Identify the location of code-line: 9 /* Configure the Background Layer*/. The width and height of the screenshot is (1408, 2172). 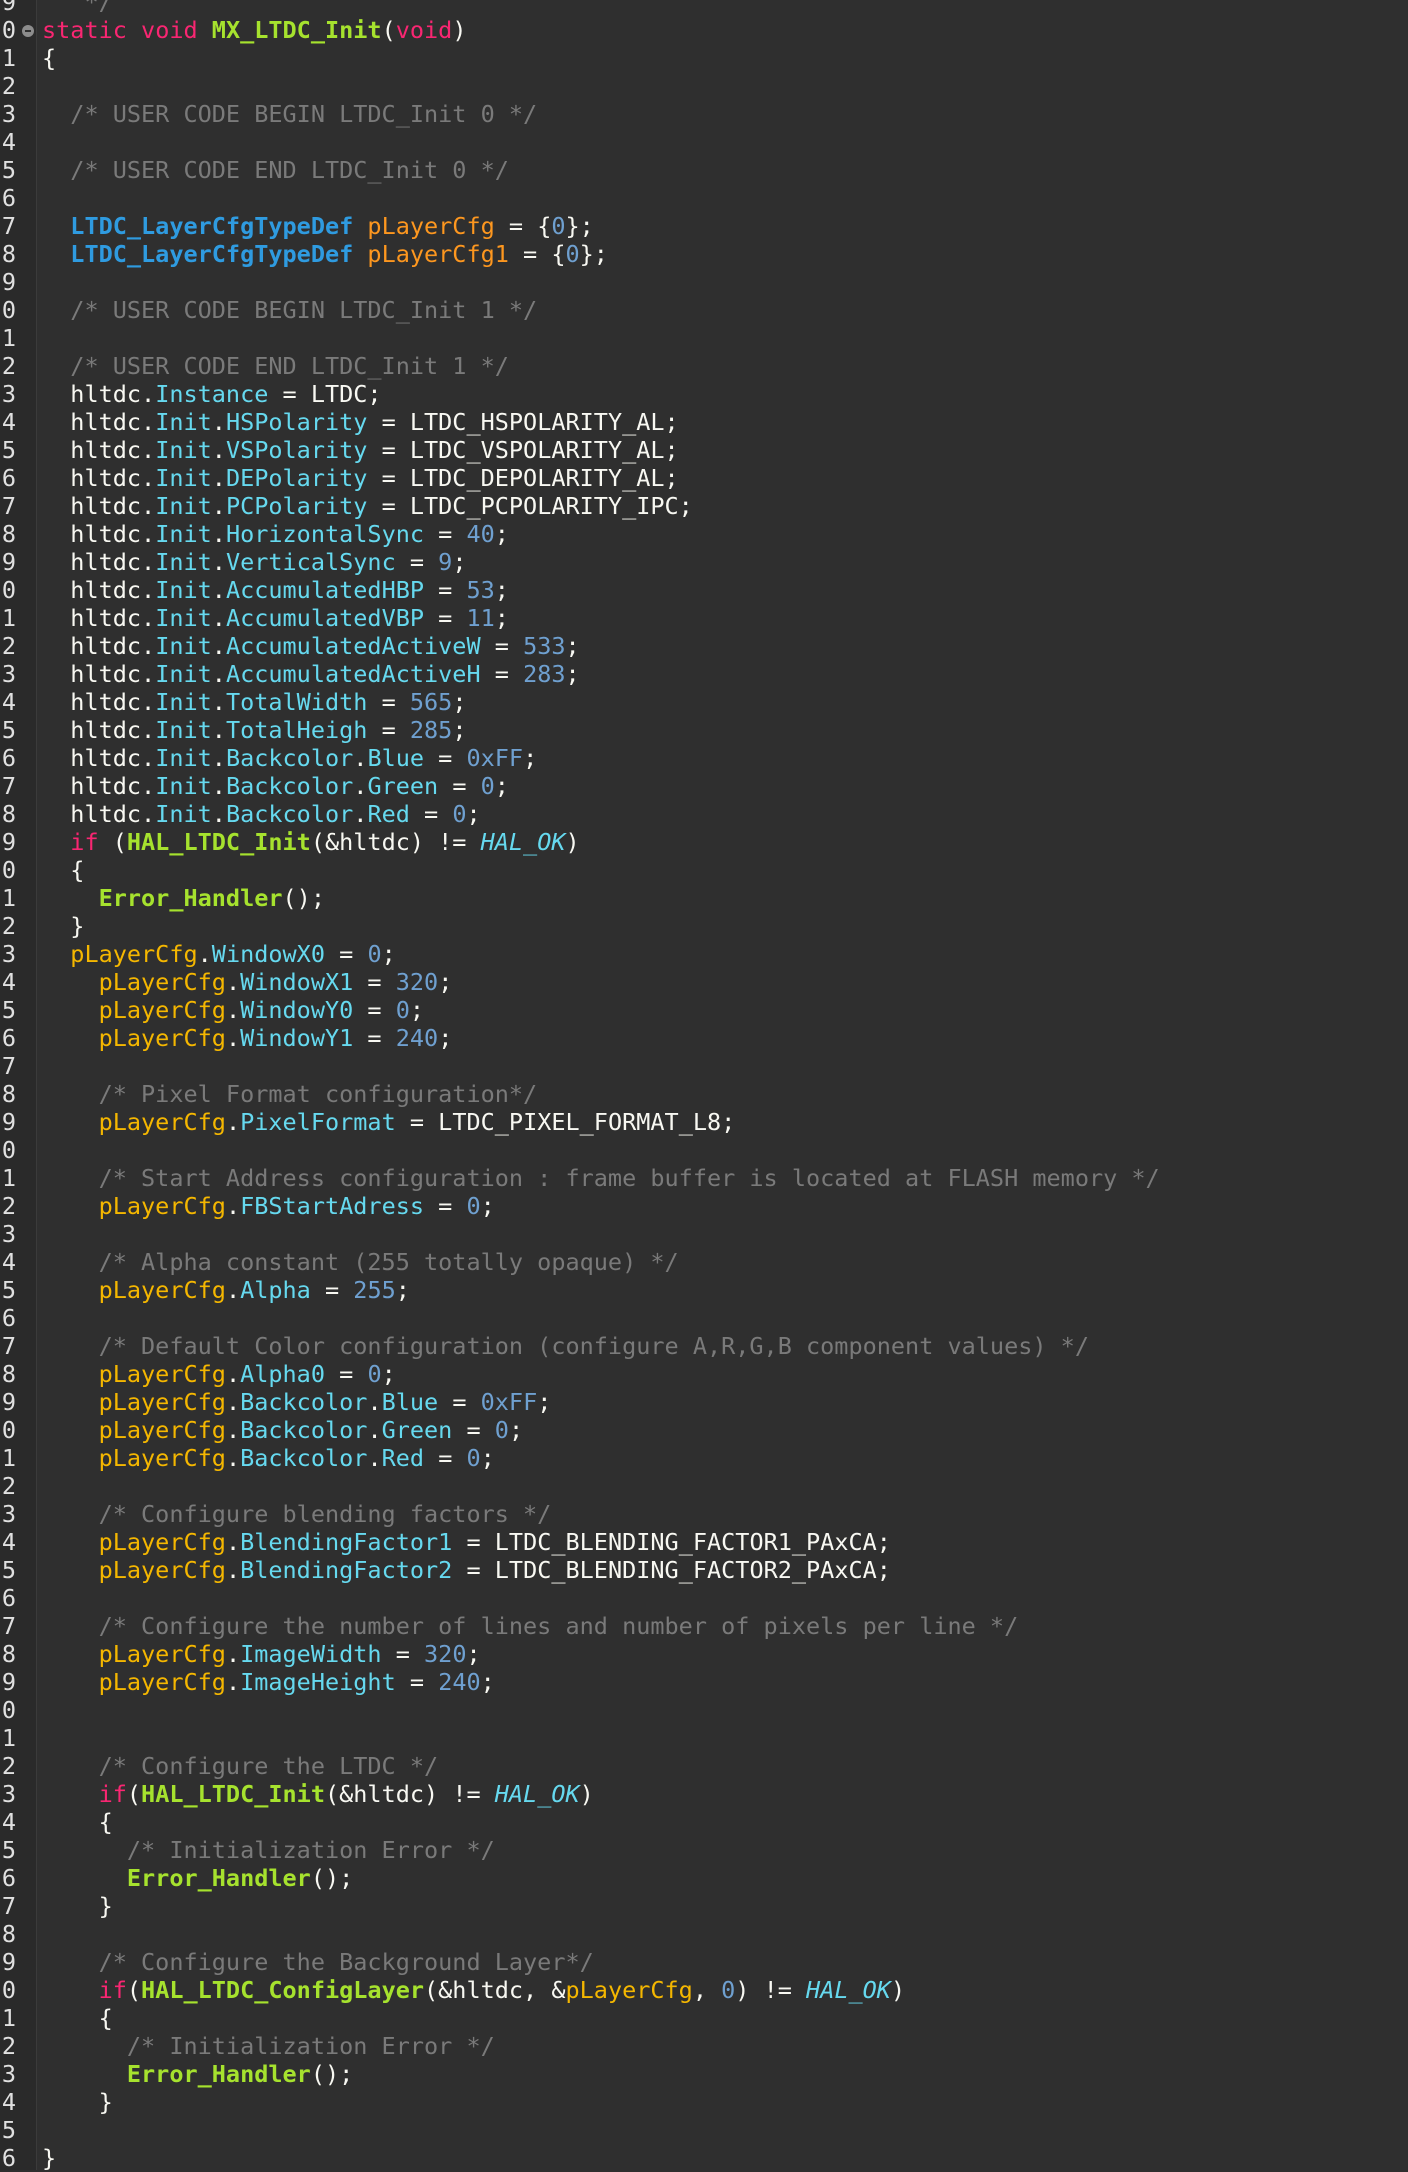
(704, 1962).